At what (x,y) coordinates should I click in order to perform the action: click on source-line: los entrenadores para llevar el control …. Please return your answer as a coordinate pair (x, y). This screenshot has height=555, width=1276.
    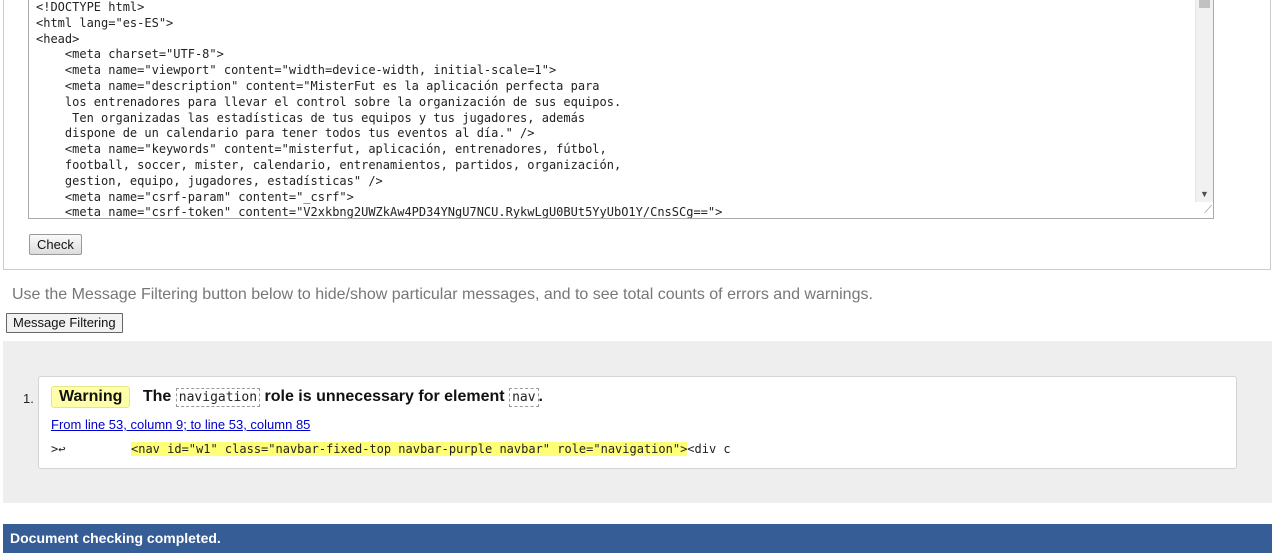
    Looking at the image, I should click on (329, 101).